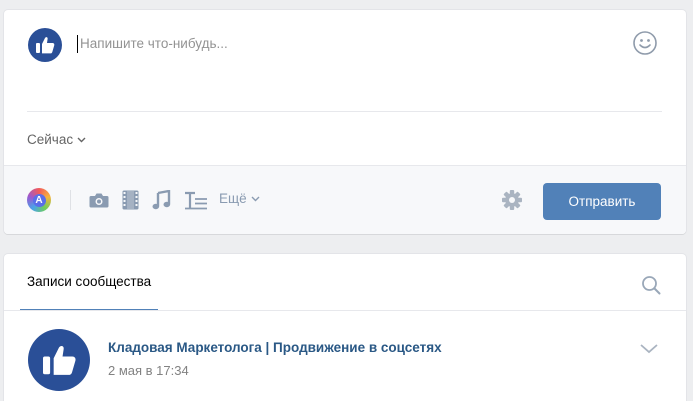 Image resolution: width=693 pixels, height=401 pixels. Describe the element at coordinates (651, 285) in the screenshot. I see `search-icon` at that location.